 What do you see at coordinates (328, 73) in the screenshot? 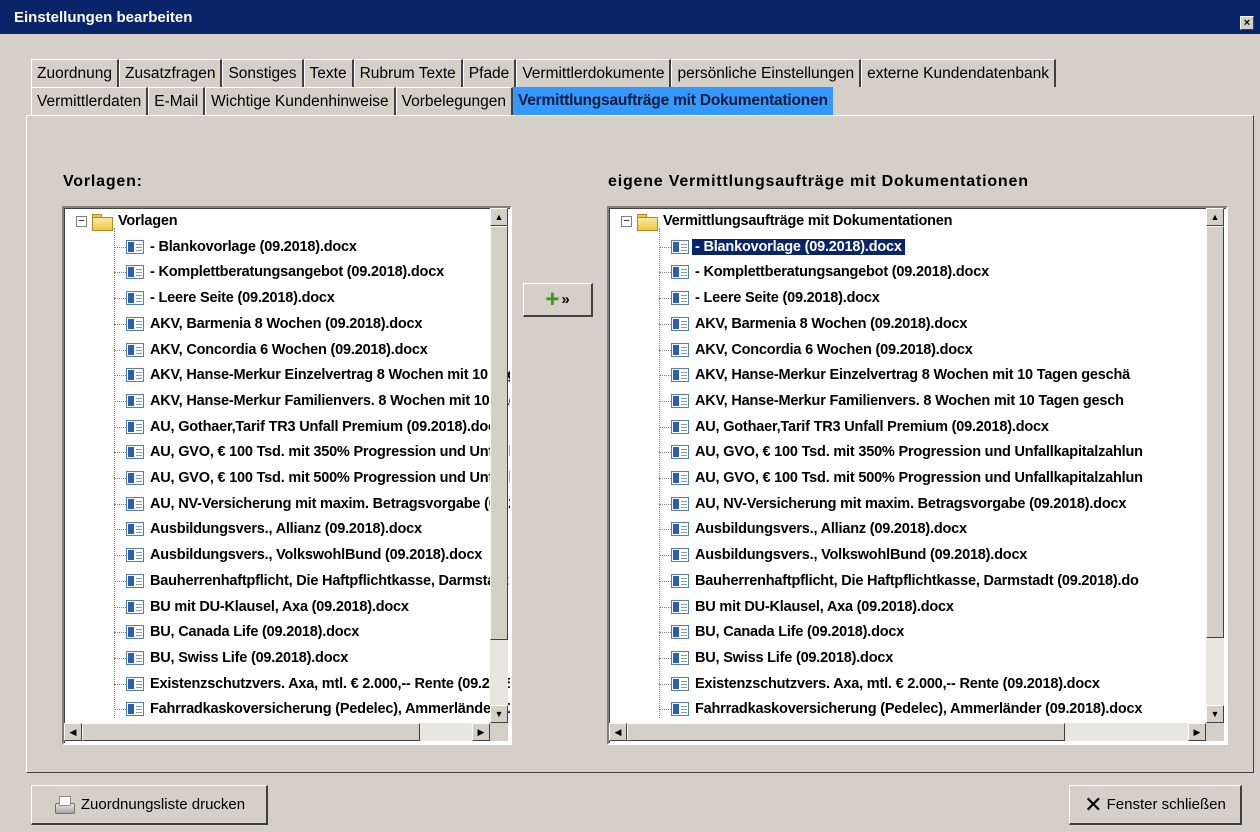
I see `tab-texte: Texte` at bounding box center [328, 73].